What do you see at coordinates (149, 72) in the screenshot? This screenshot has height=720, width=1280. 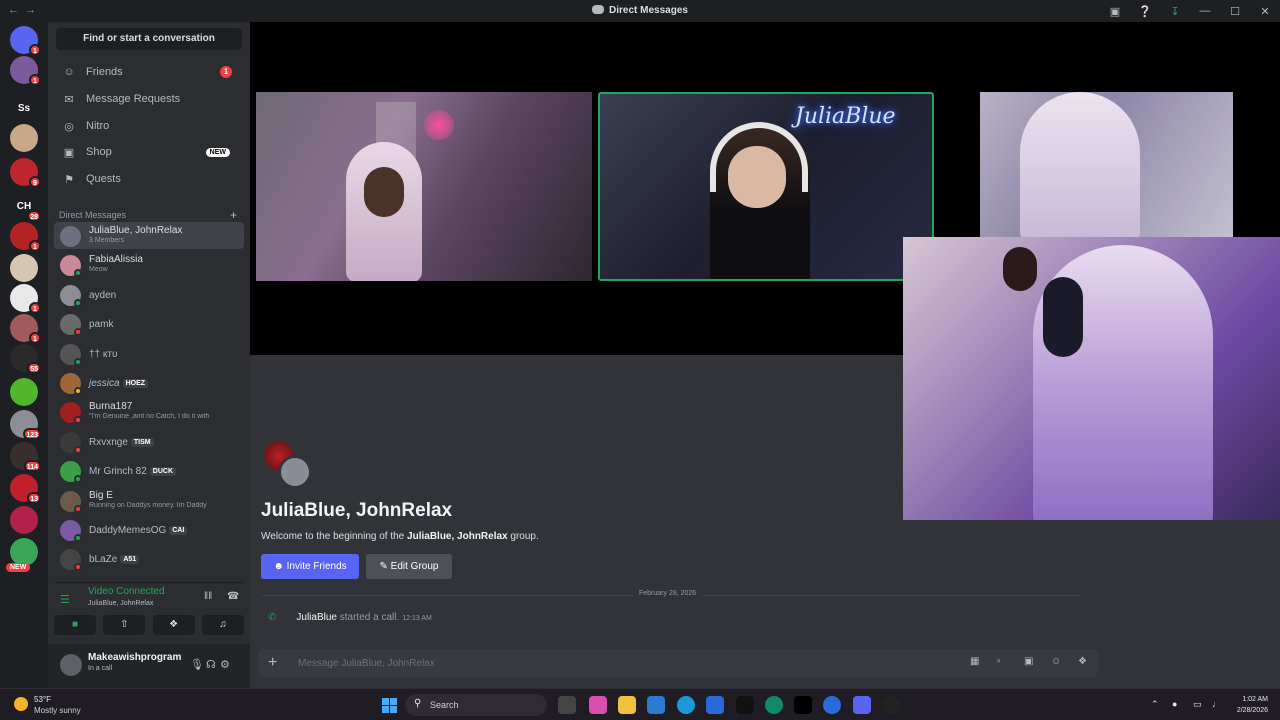 I see `nav-friends: ☺ Friends 1` at bounding box center [149, 72].